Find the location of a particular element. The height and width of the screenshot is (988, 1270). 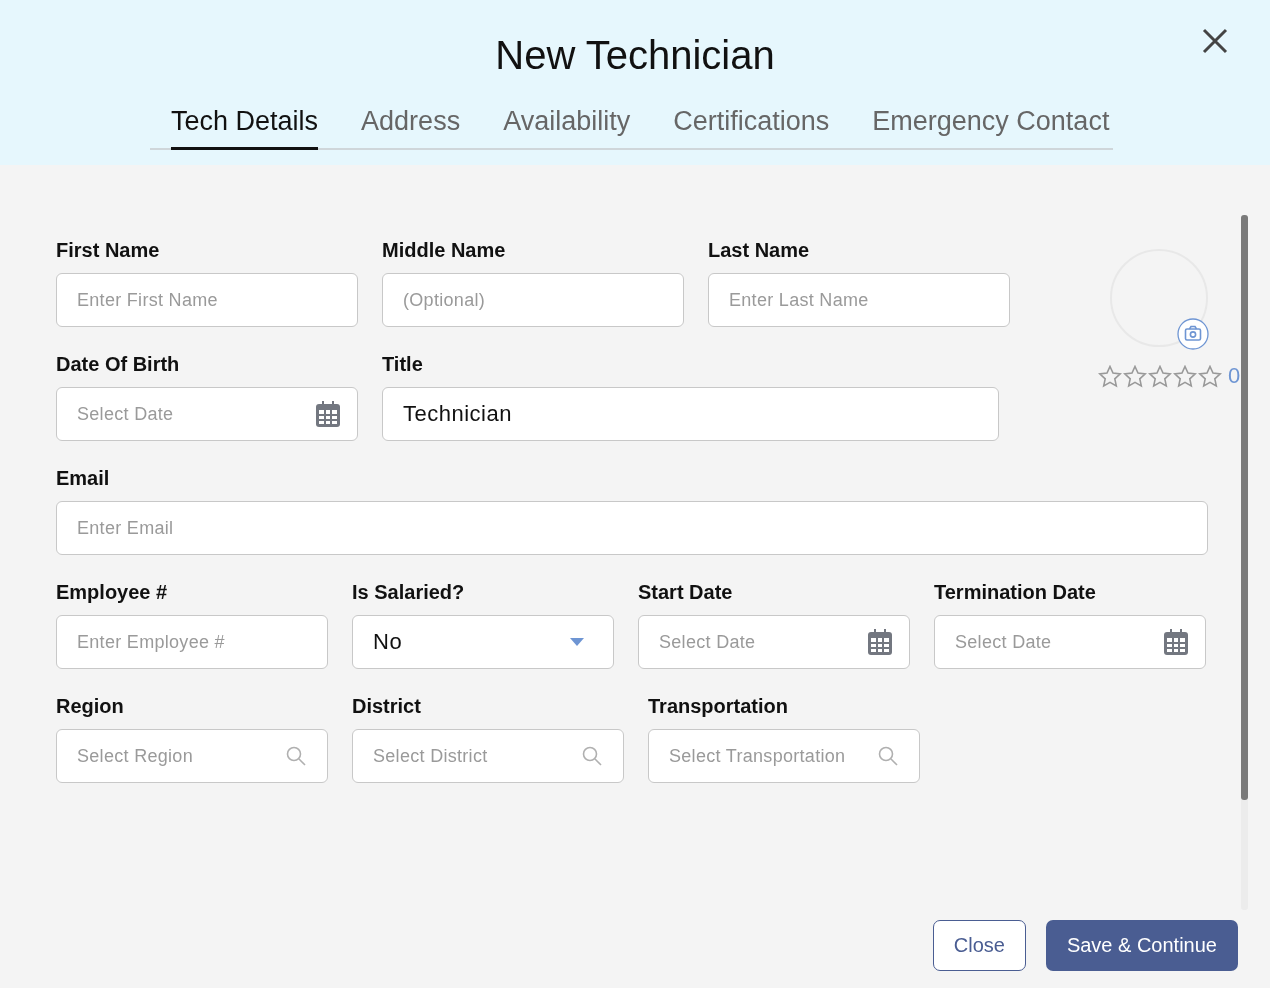

search-field: Select District is located at coordinates (488, 756).